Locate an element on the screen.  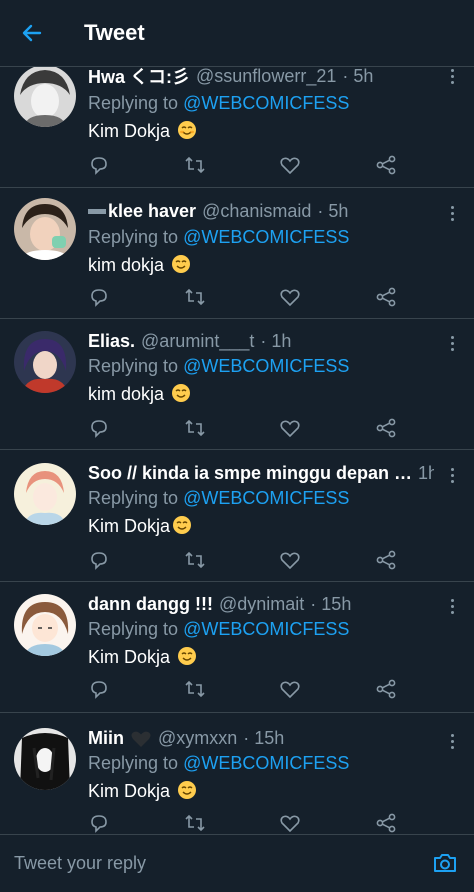
display-name: dann dangg !!! is located at coordinates (150, 604).